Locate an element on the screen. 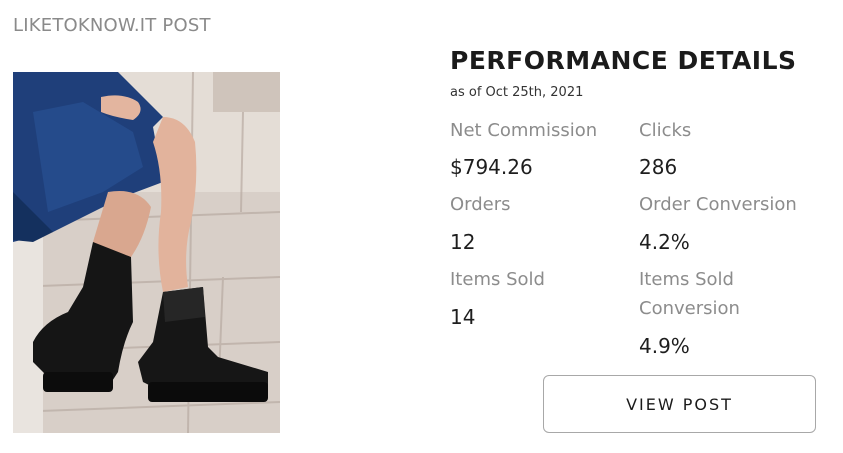  order-conversion-value: 4.2% is located at coordinates (664, 242).